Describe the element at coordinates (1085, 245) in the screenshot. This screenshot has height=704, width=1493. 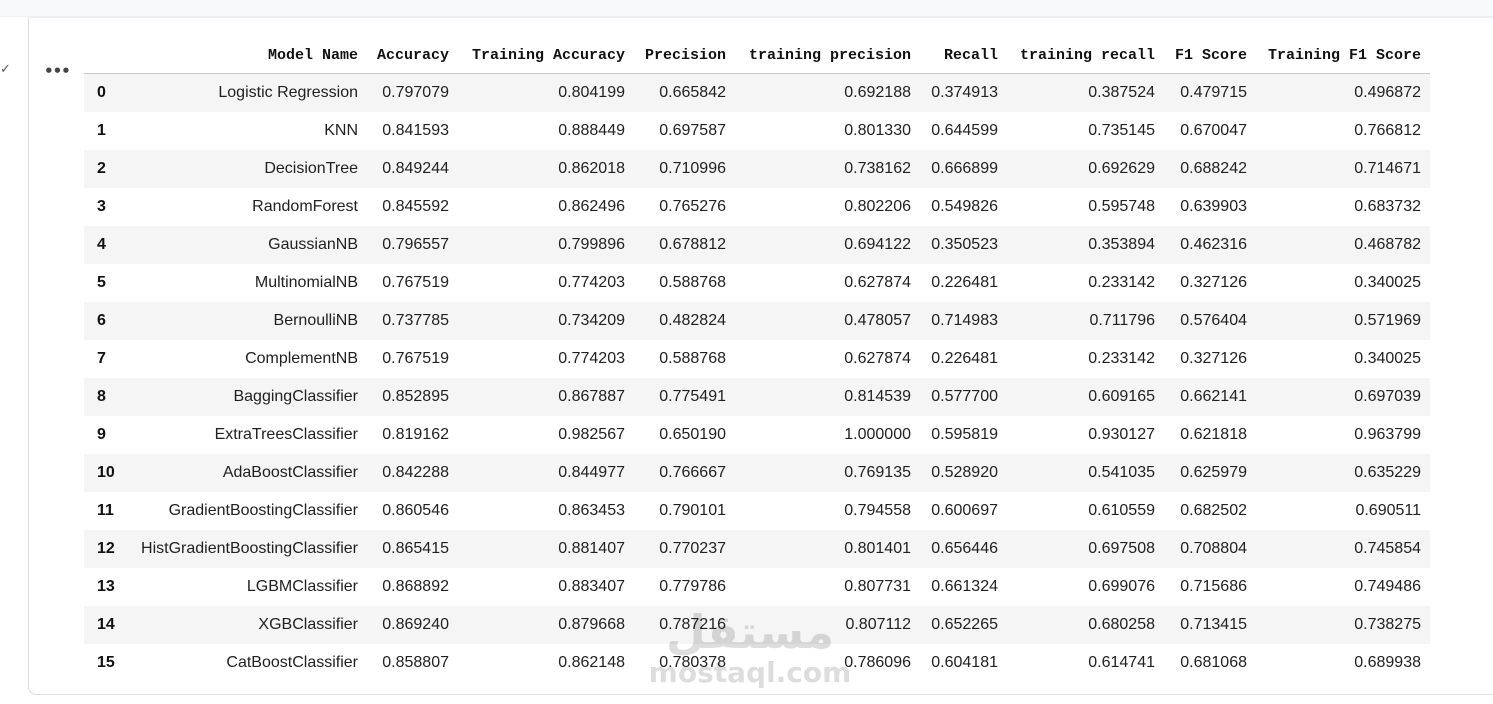
I see `metric-cell: 0.353894` at that location.